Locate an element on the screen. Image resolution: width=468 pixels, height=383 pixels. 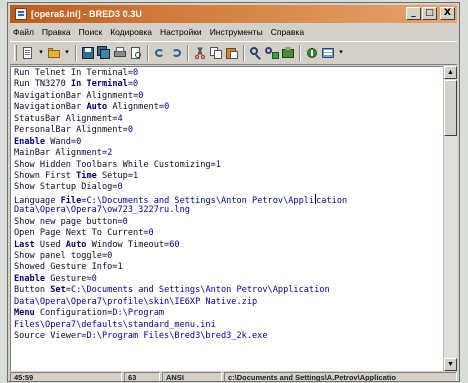
tools-icon is located at coordinates (312, 53).